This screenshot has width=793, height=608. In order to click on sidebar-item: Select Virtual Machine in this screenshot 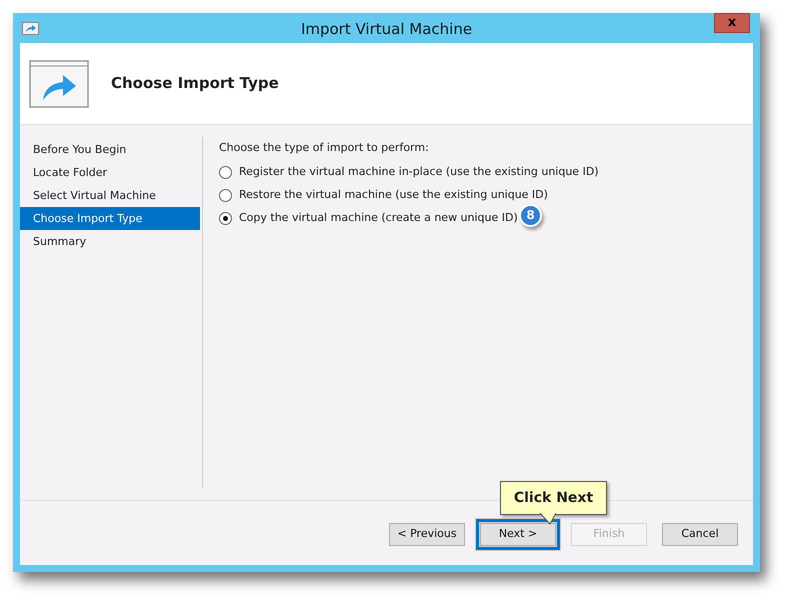, I will do `click(110, 195)`.